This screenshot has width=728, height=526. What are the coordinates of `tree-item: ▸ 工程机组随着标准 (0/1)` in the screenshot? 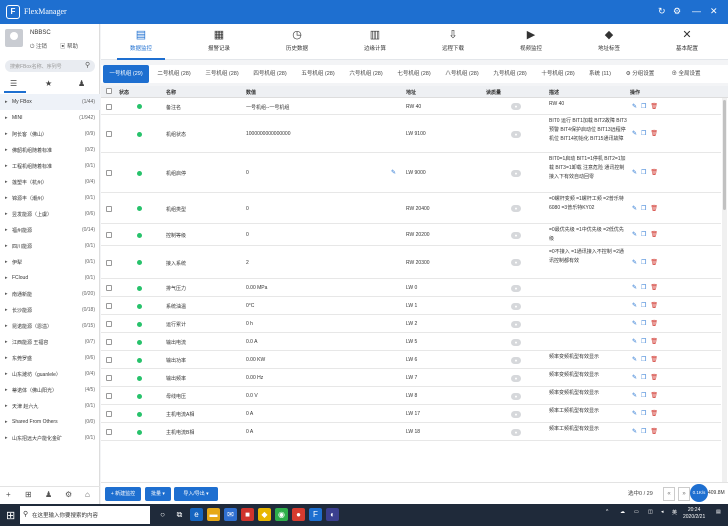 It's located at (50, 166).